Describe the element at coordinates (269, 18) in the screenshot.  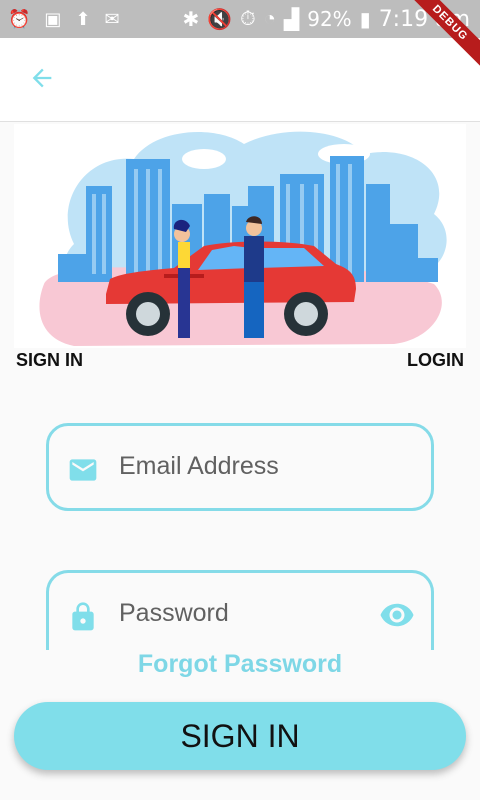
I see `wifi-icon: ◔` at that location.